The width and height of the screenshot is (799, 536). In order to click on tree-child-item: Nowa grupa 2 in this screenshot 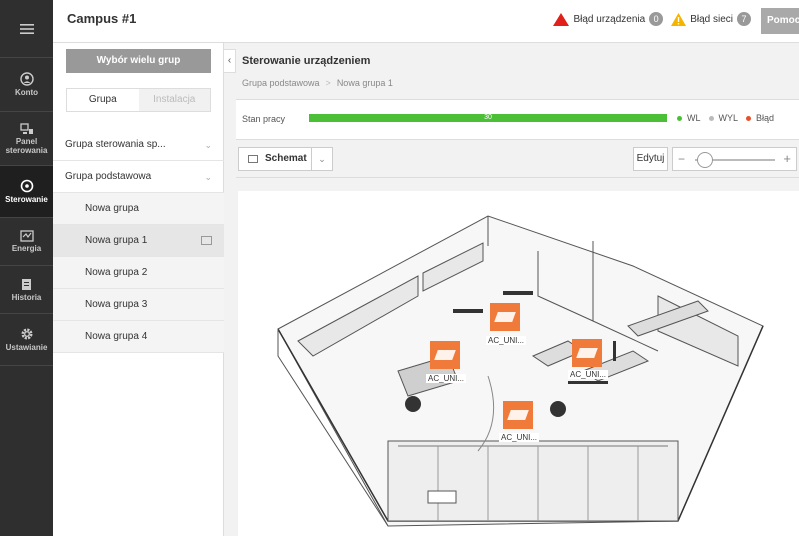, I will do `click(138, 273)`.